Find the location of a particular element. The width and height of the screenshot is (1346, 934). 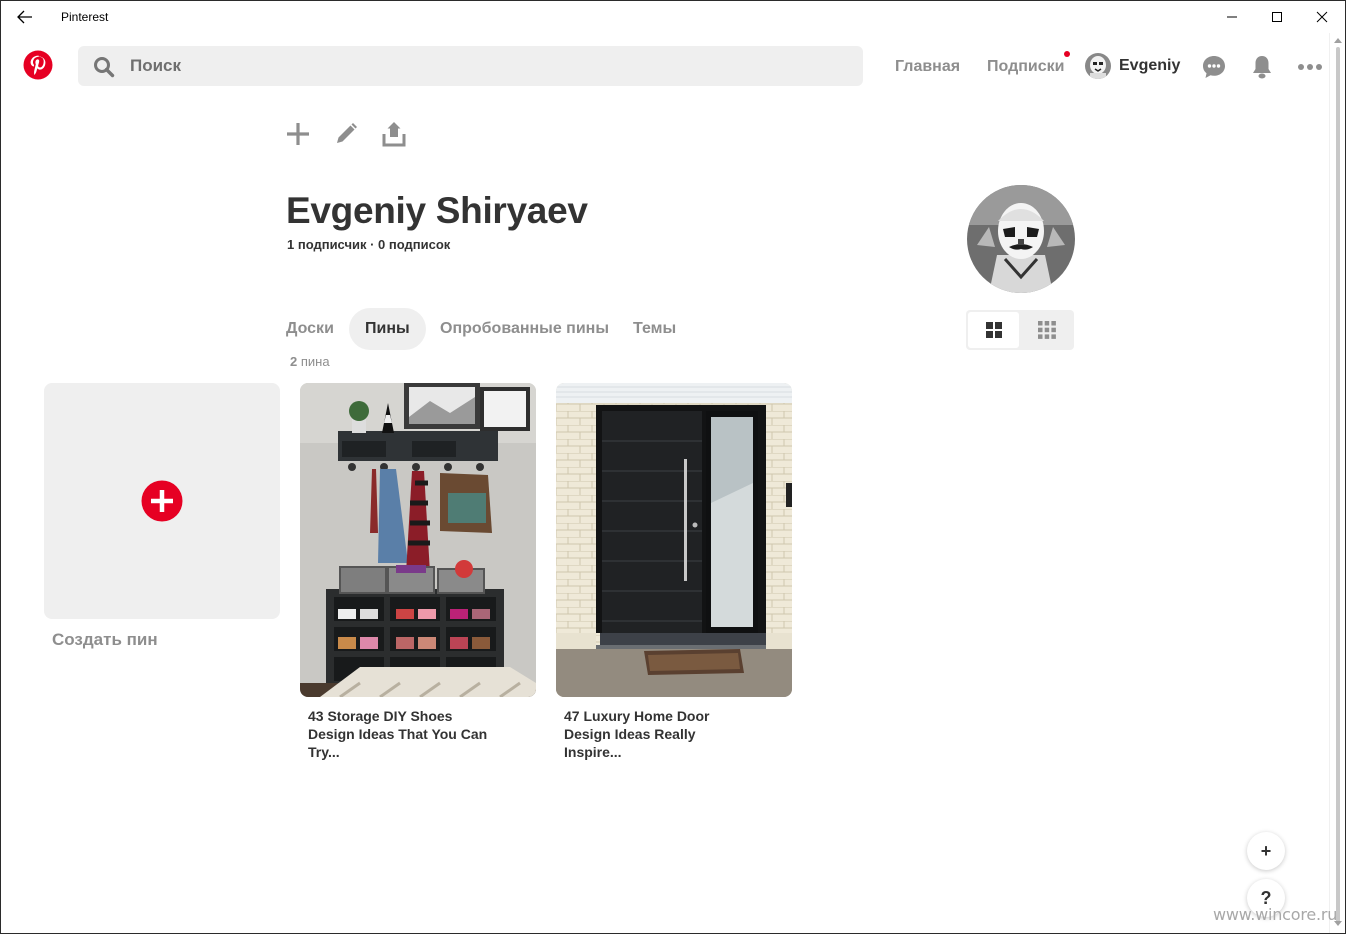

bell-icon is located at coordinates (1262, 67).